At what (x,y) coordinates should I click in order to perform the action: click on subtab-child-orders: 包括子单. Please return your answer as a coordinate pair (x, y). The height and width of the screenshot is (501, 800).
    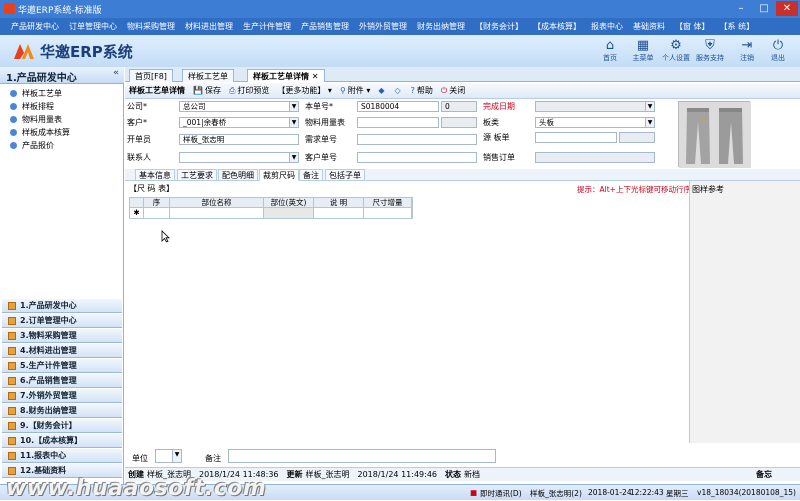
    Looking at the image, I should click on (345, 175).